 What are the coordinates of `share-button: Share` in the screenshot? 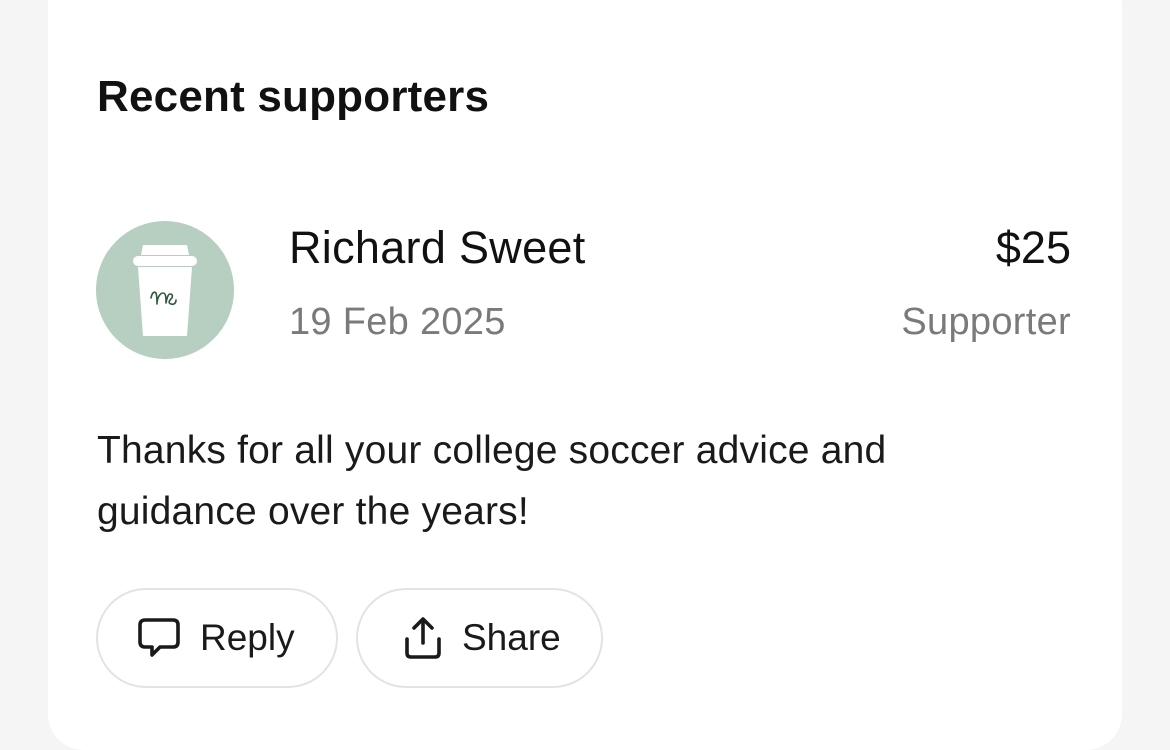 It's located at (479, 638).